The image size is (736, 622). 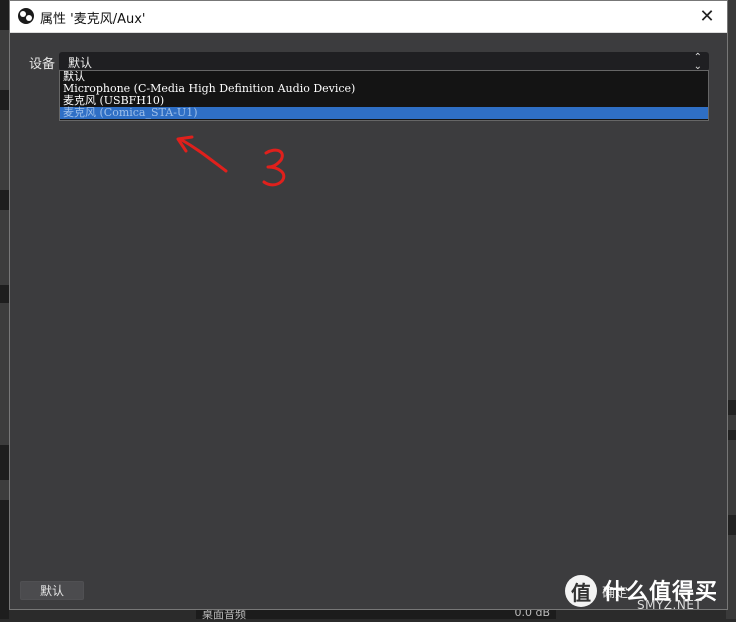 What do you see at coordinates (203, 155) in the screenshot?
I see `annotation-arrow-shaft` at bounding box center [203, 155].